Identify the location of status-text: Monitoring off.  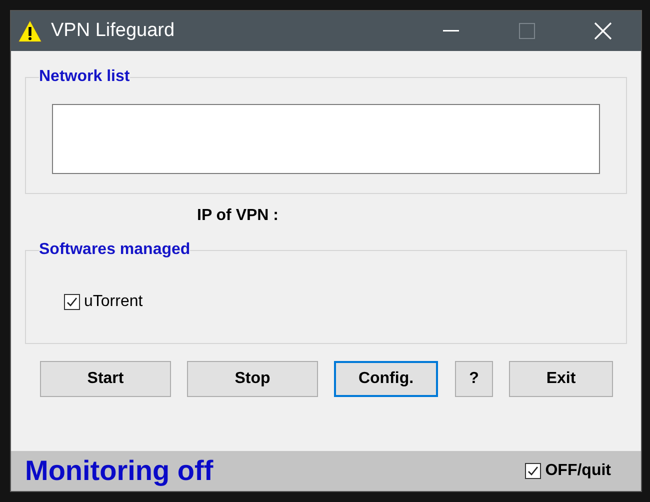
(119, 471).